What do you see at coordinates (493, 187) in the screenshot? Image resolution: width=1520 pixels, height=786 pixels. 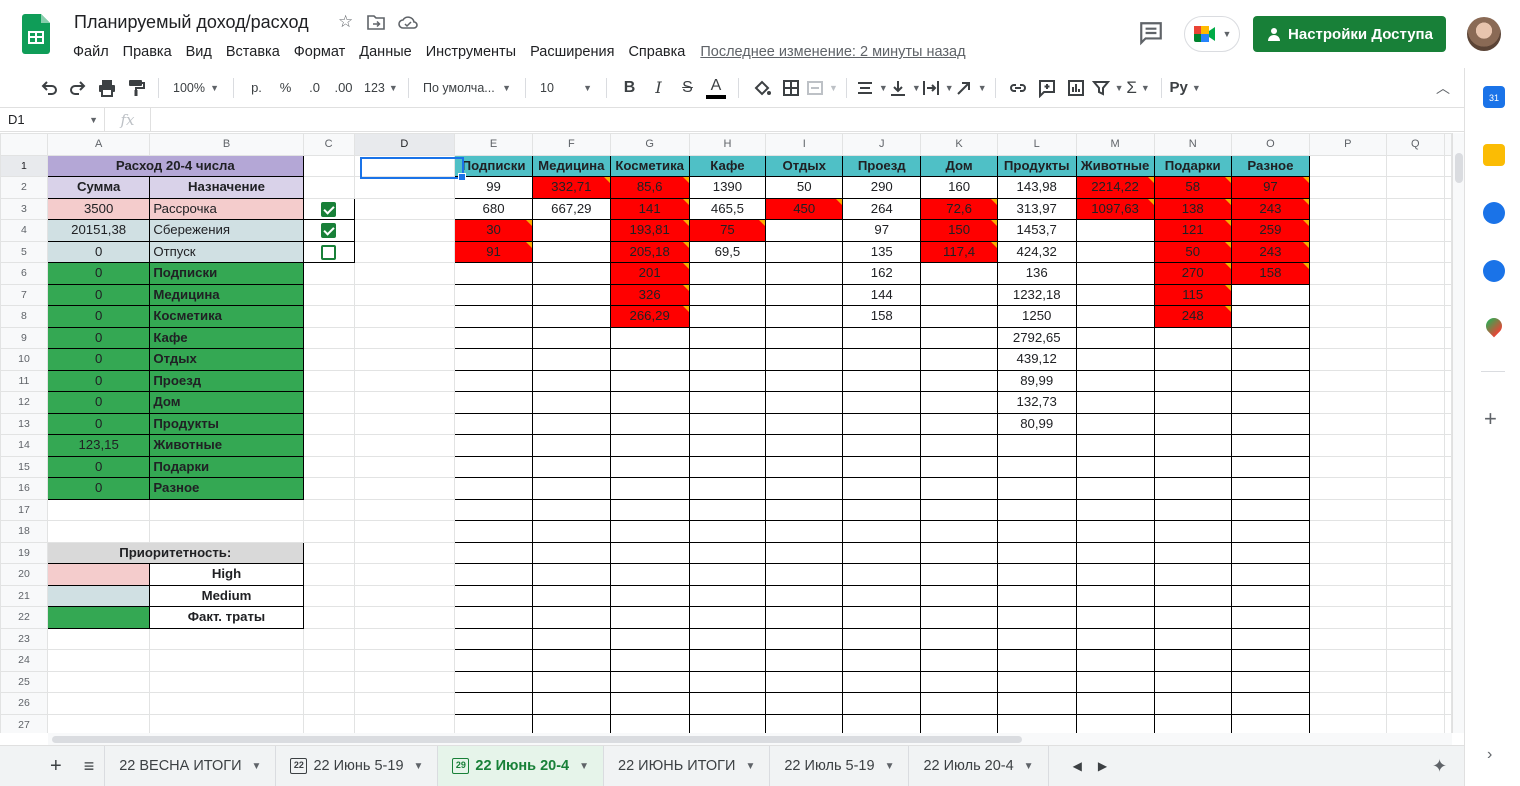 I see `expense-cell: 99` at bounding box center [493, 187].